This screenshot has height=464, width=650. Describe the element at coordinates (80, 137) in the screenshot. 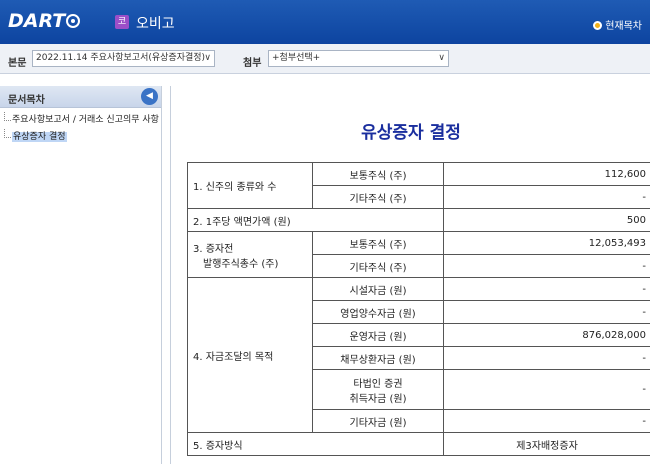

I see `toc-item-rights-offering: 유상증자 결정` at that location.